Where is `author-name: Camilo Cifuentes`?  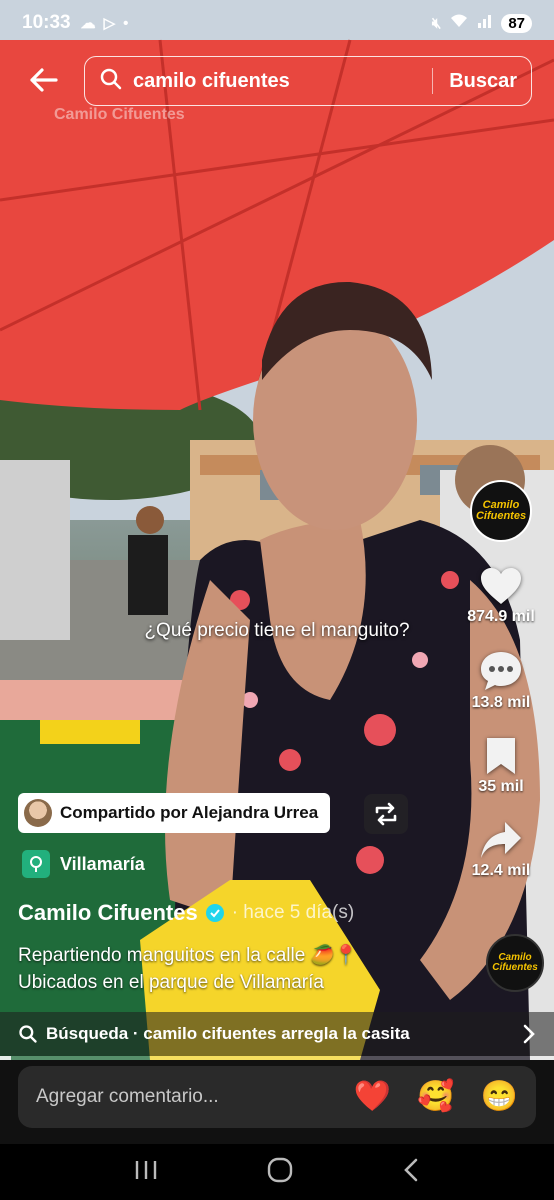
author-name: Camilo Cifuentes is located at coordinates (108, 913).